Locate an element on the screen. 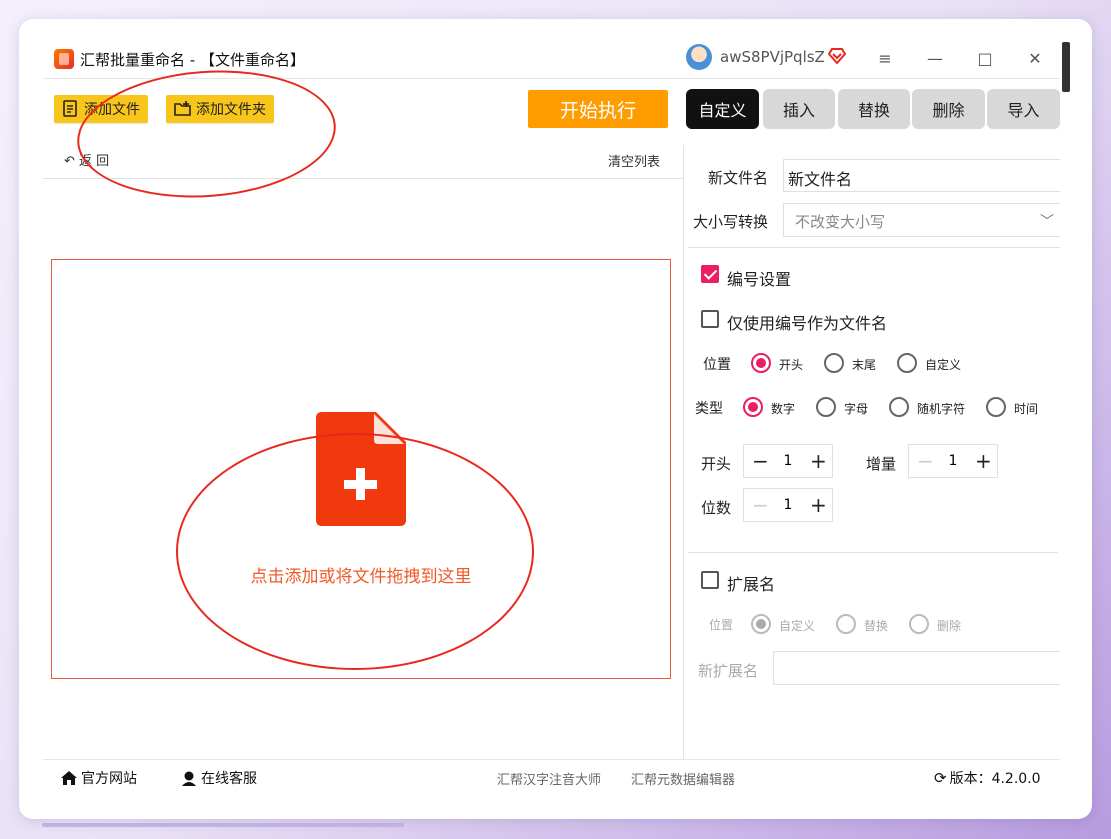  close-button: ✕ is located at coordinates (1035, 58).